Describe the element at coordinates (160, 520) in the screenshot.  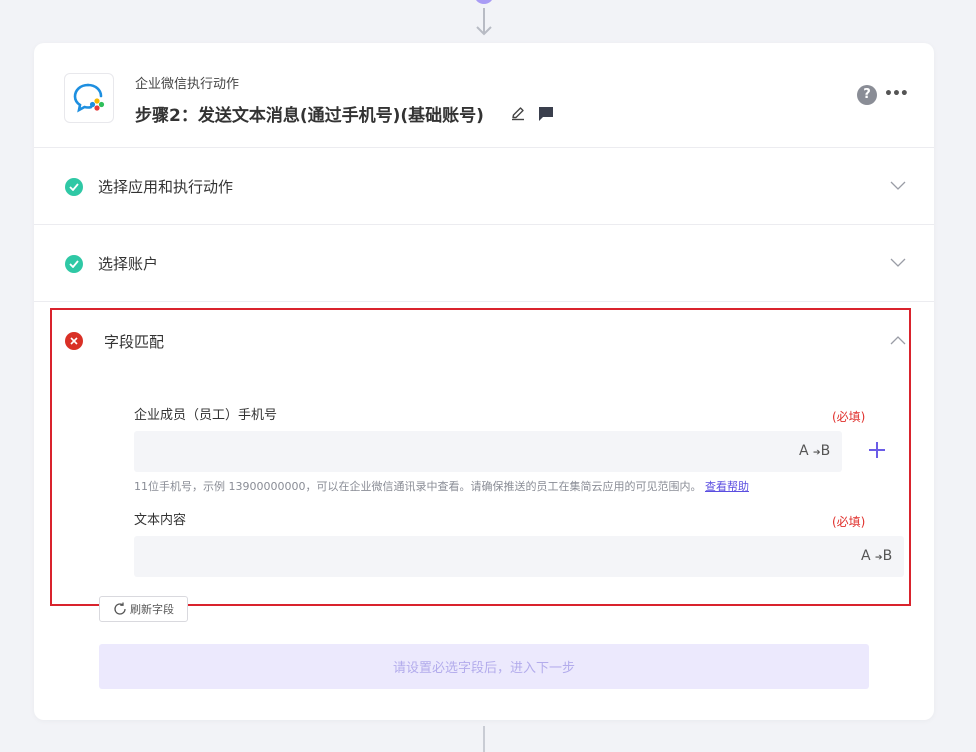
I see `text-content-label: 文本内容` at that location.